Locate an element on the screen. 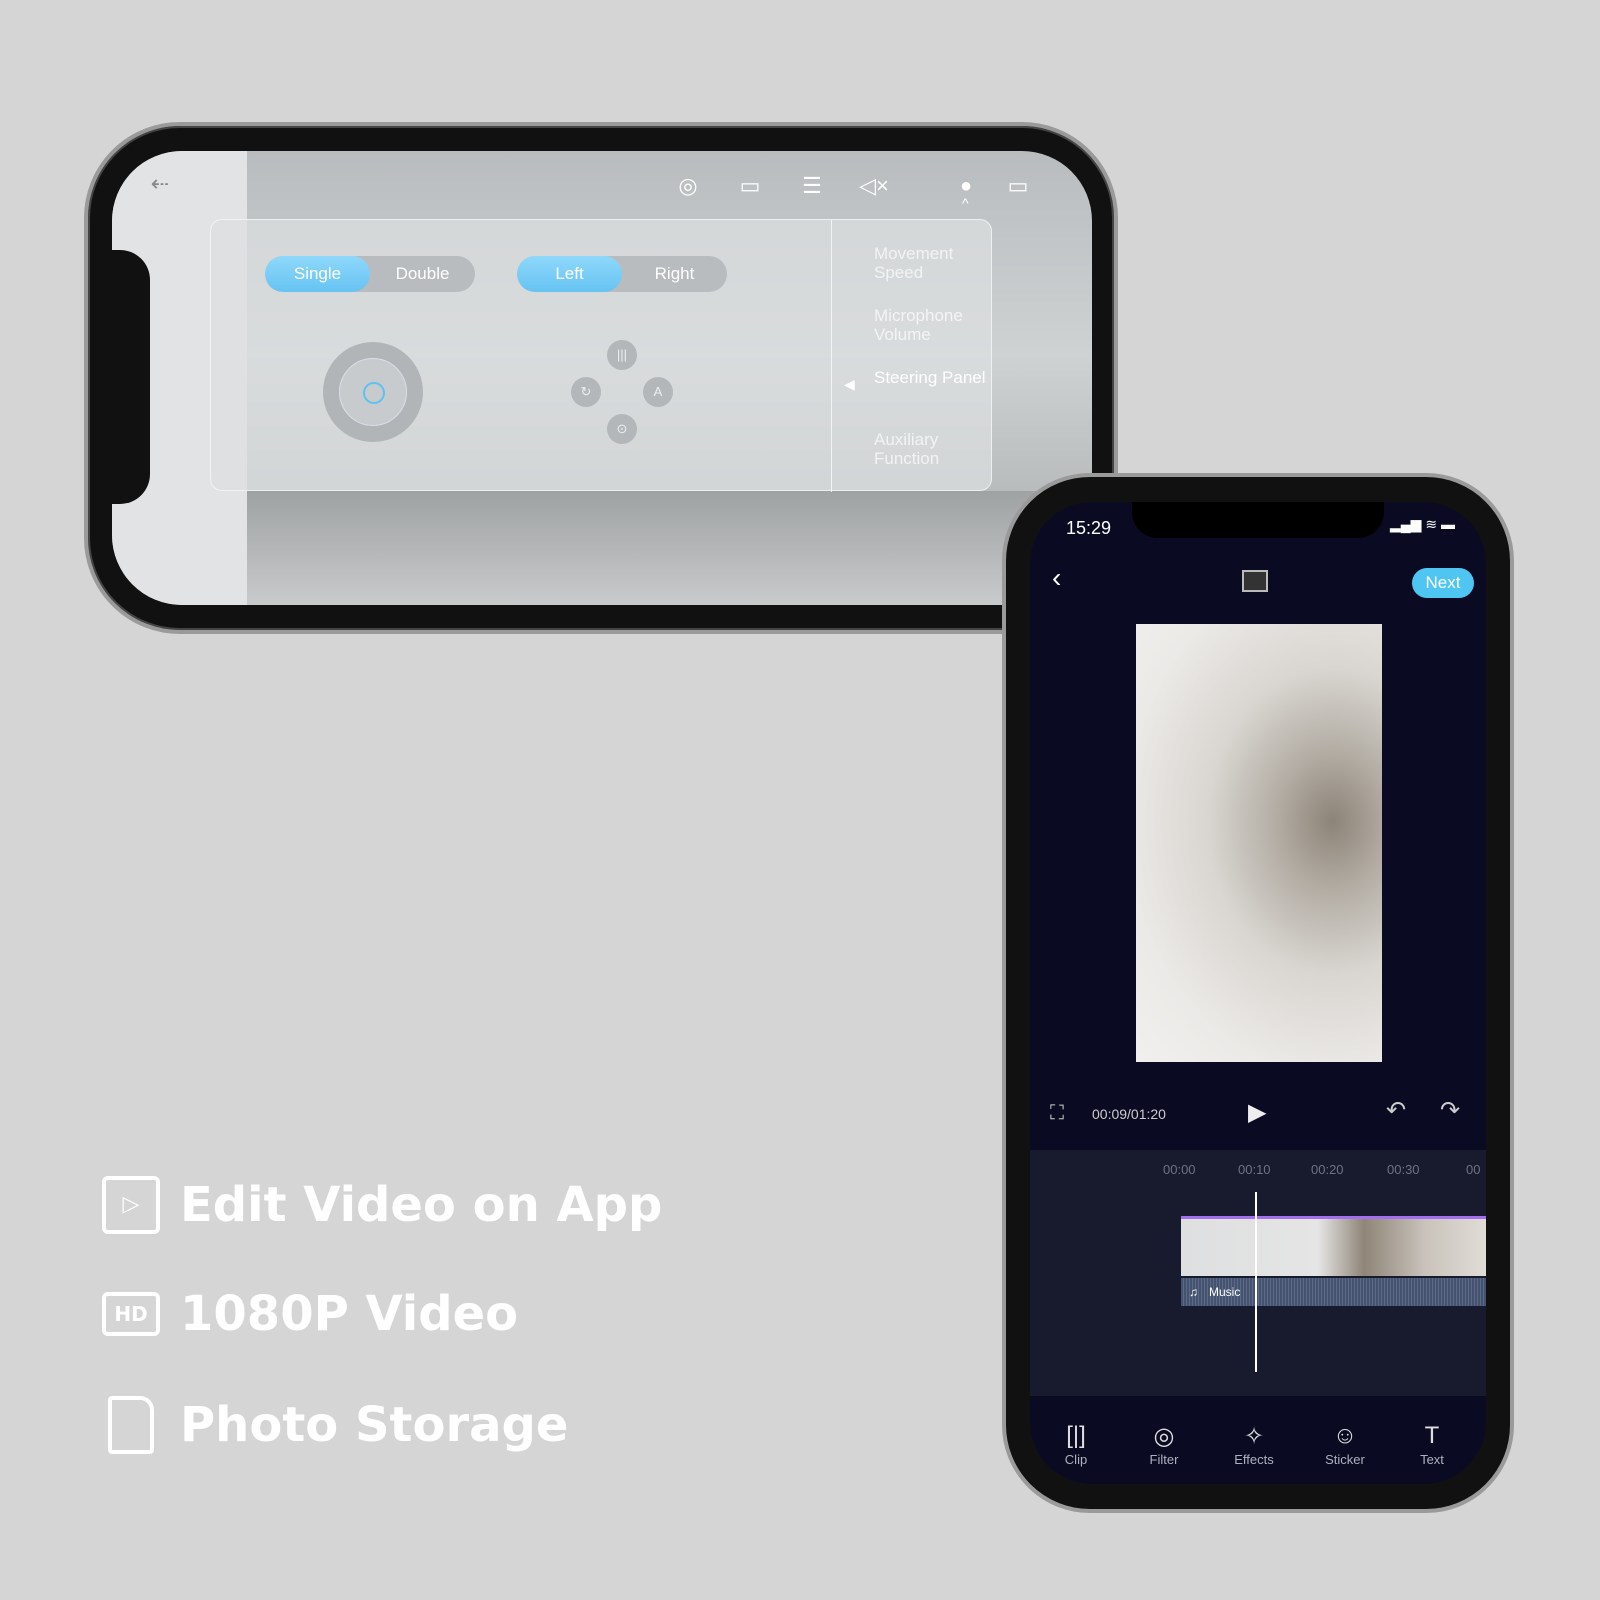  sd-card-icon is located at coordinates (131, 1425).